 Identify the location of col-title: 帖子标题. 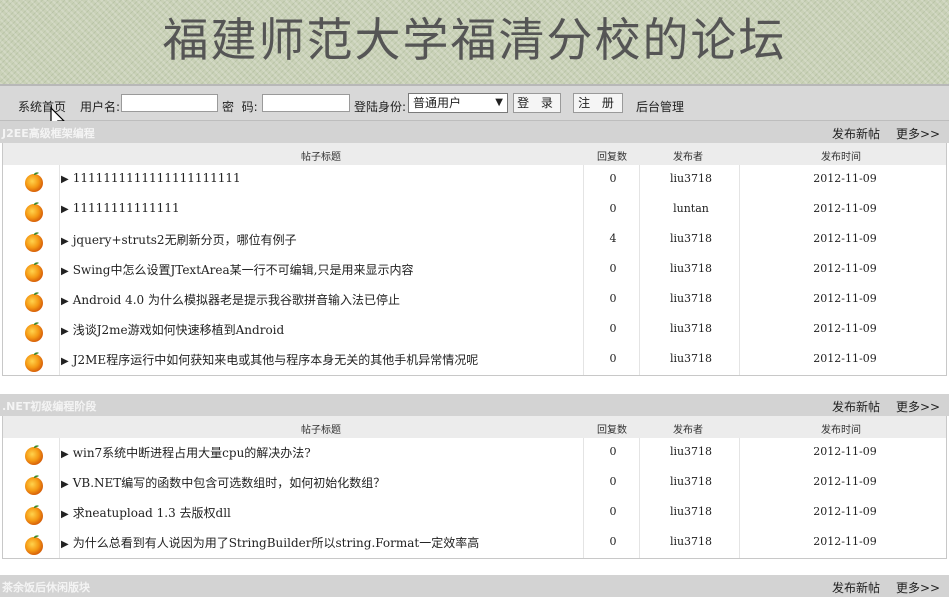
(321, 157).